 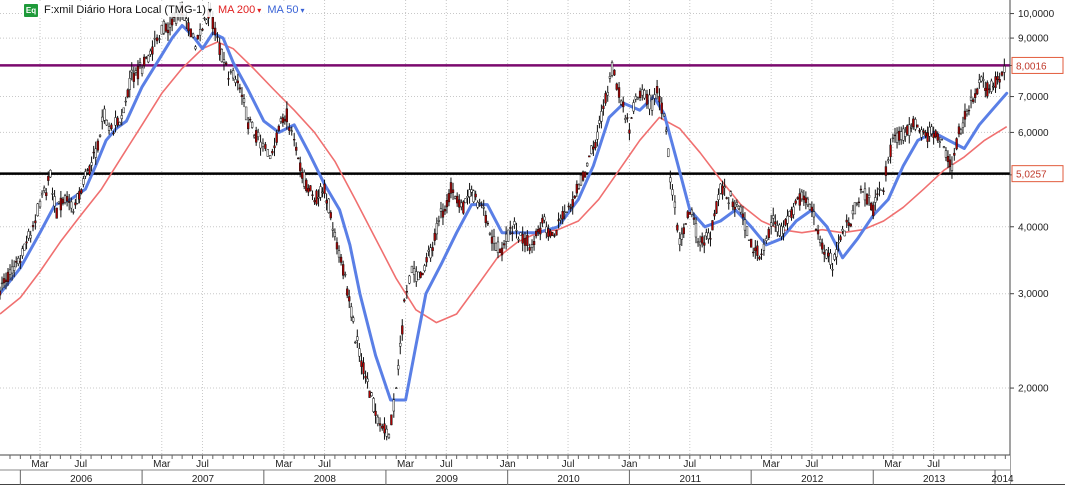 What do you see at coordinates (1031, 175) in the screenshot?
I see `price-level-label: 5,0257` at bounding box center [1031, 175].